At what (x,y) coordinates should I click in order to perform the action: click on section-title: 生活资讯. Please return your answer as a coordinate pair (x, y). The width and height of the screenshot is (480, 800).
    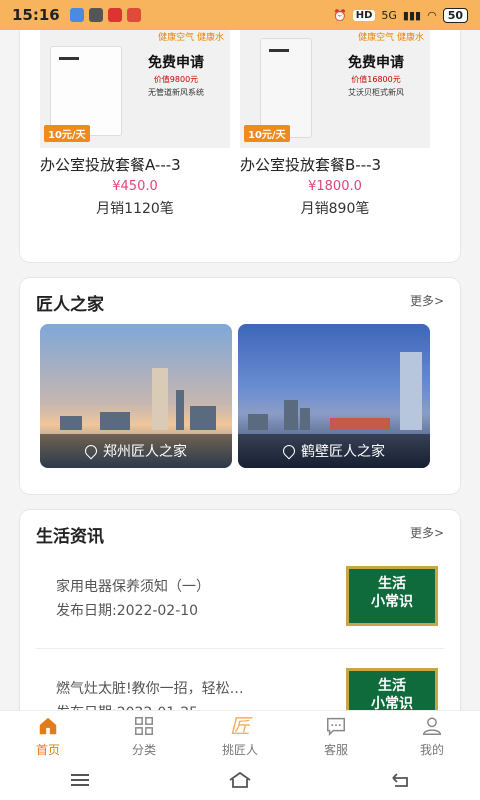
    Looking at the image, I should click on (70, 537).